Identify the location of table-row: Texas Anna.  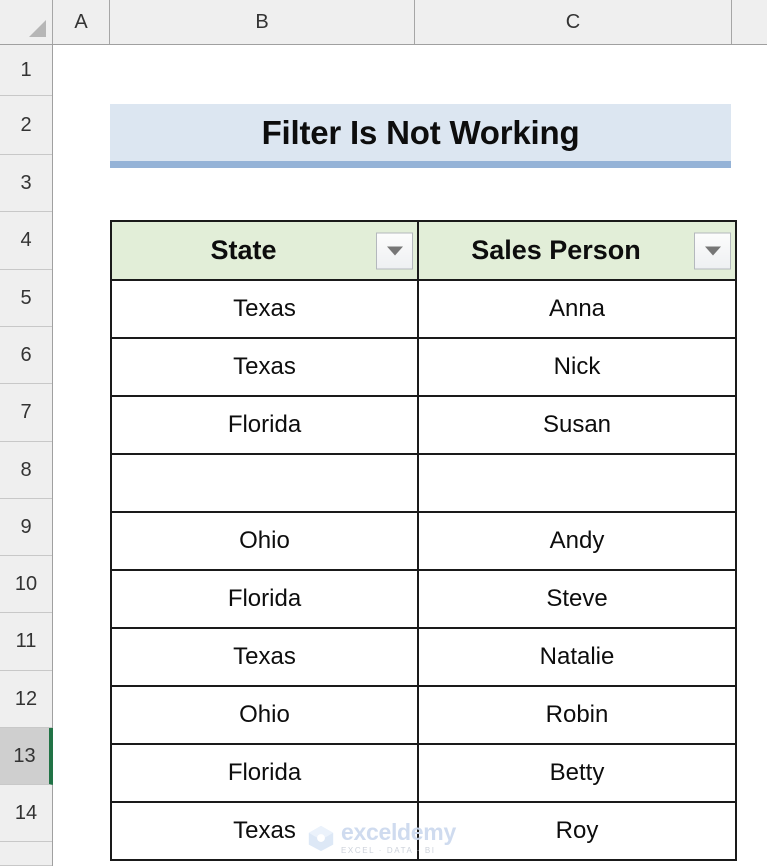
(423, 309).